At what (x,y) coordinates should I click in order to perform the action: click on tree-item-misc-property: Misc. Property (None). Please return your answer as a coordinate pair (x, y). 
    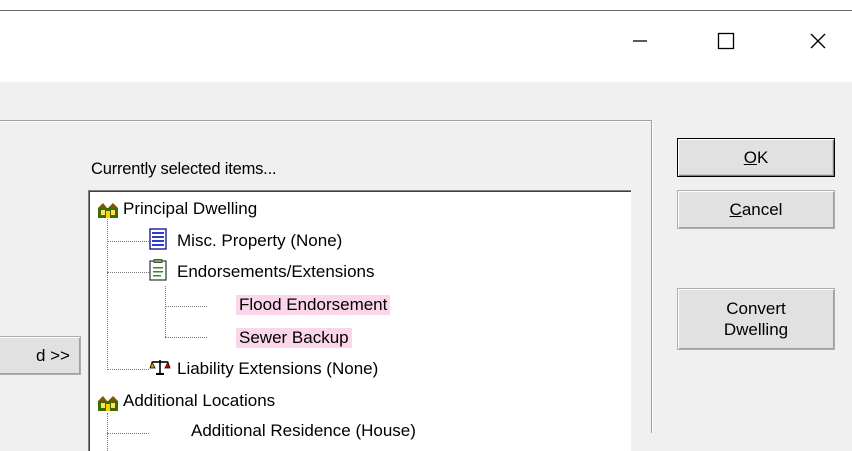
    Looking at the image, I should click on (259, 241).